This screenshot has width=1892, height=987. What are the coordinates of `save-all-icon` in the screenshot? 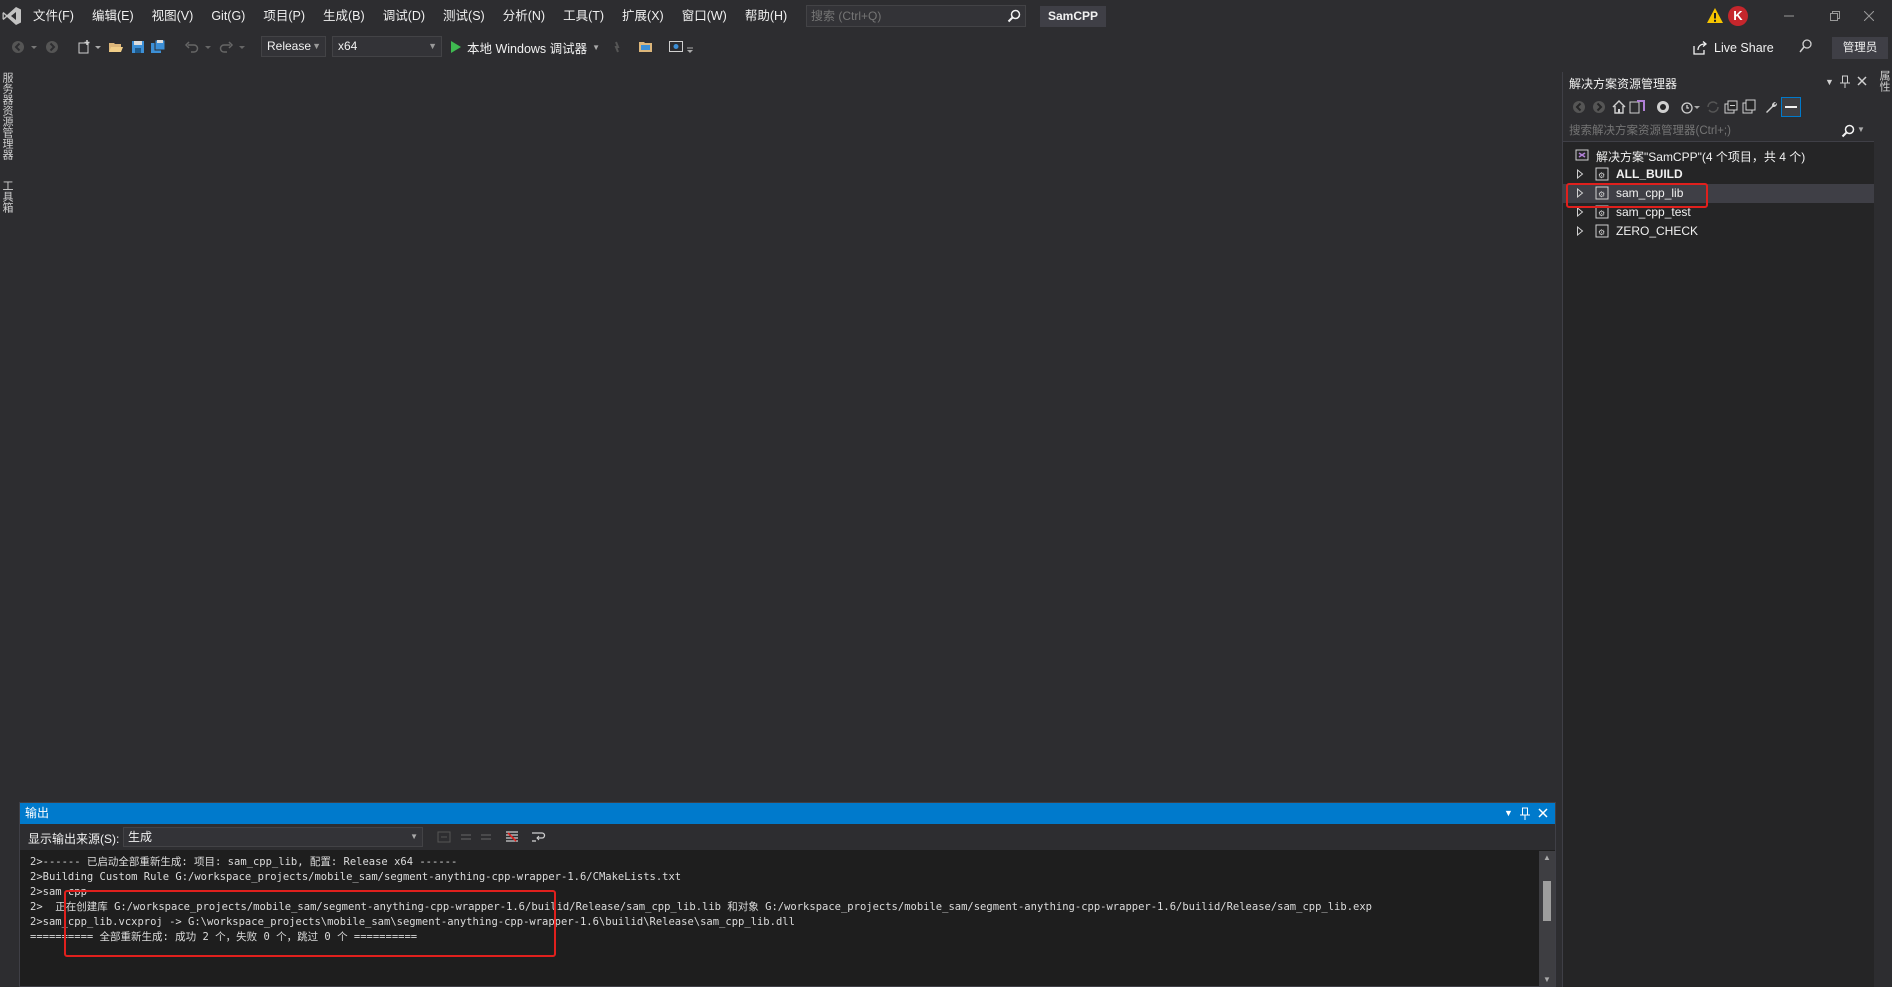 It's located at (158, 47).